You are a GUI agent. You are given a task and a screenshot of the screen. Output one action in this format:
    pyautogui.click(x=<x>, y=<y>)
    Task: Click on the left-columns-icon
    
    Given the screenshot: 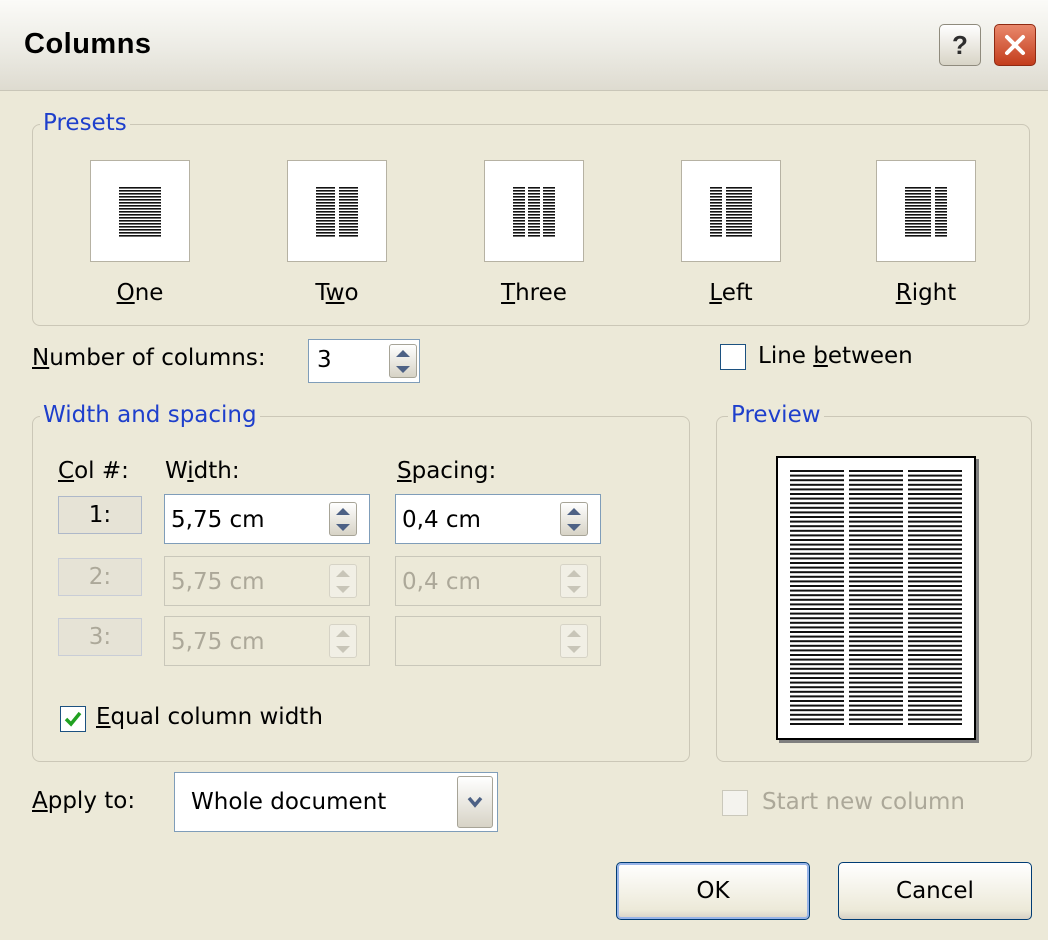 What is the action you would take?
    pyautogui.click(x=731, y=212)
    